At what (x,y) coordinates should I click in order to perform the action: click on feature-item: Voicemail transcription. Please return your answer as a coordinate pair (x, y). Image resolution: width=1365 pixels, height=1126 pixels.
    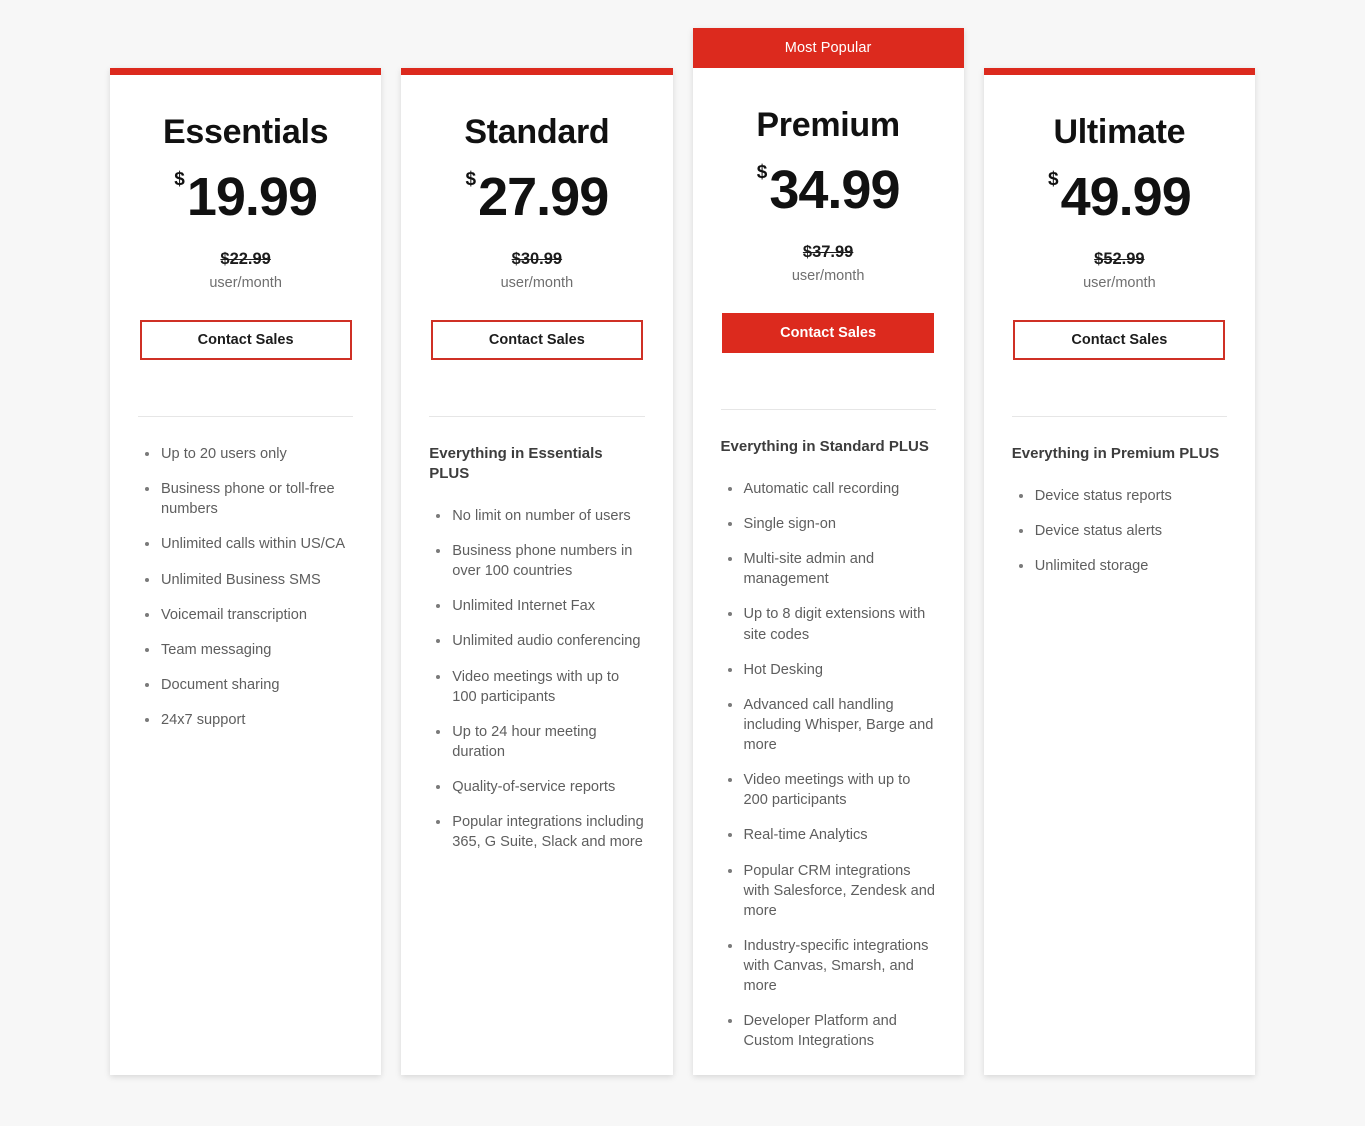
    Looking at the image, I should click on (245, 615).